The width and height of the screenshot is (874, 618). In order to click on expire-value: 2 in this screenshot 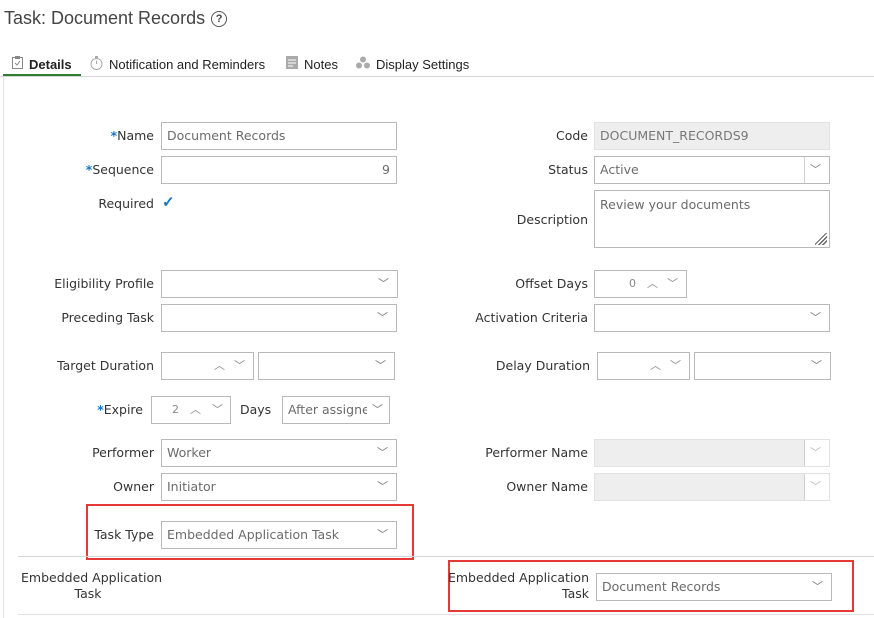, I will do `click(175, 409)`.